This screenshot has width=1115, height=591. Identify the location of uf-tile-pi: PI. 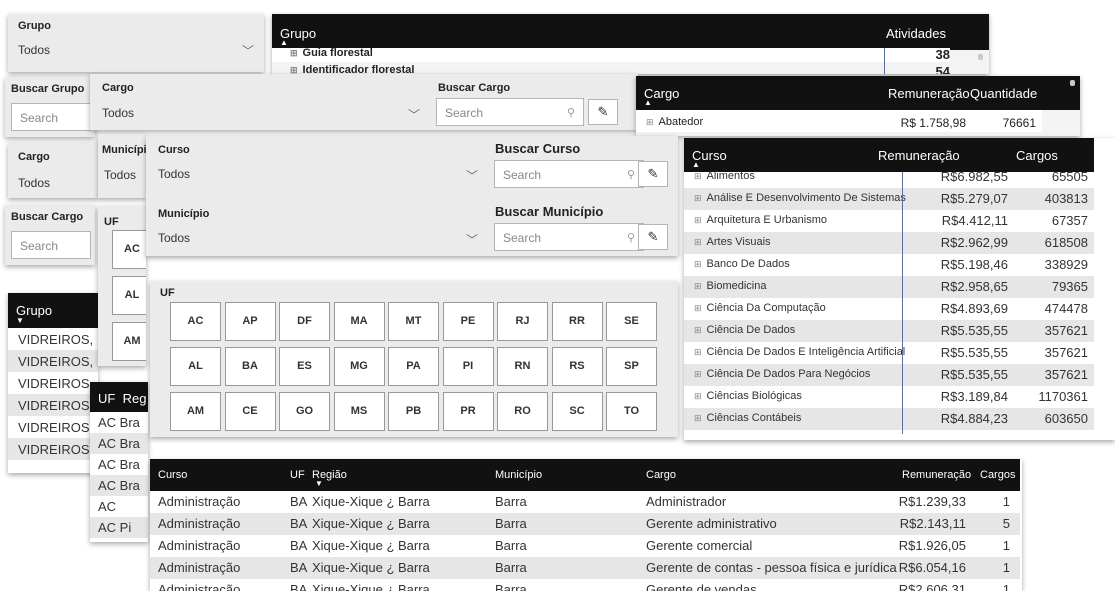
(468, 366).